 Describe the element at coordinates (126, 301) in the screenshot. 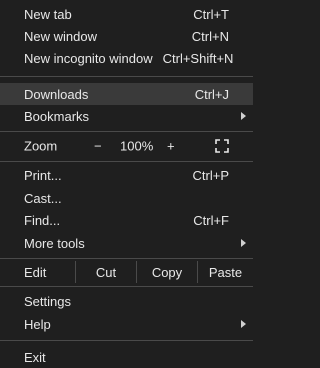

I see `menu-item-settings: Settings` at that location.